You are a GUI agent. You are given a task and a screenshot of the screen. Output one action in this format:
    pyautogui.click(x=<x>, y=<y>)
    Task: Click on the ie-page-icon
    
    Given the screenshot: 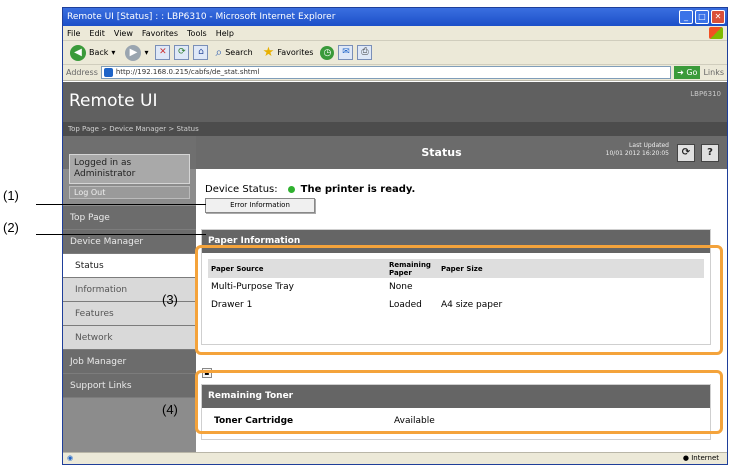 What is the action you would take?
    pyautogui.click(x=108, y=72)
    